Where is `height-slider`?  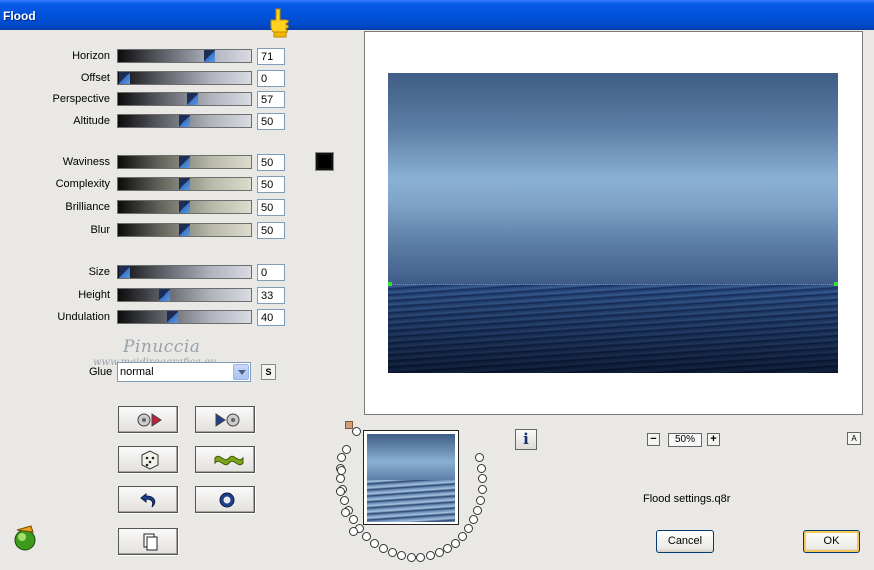 height-slider is located at coordinates (184, 295).